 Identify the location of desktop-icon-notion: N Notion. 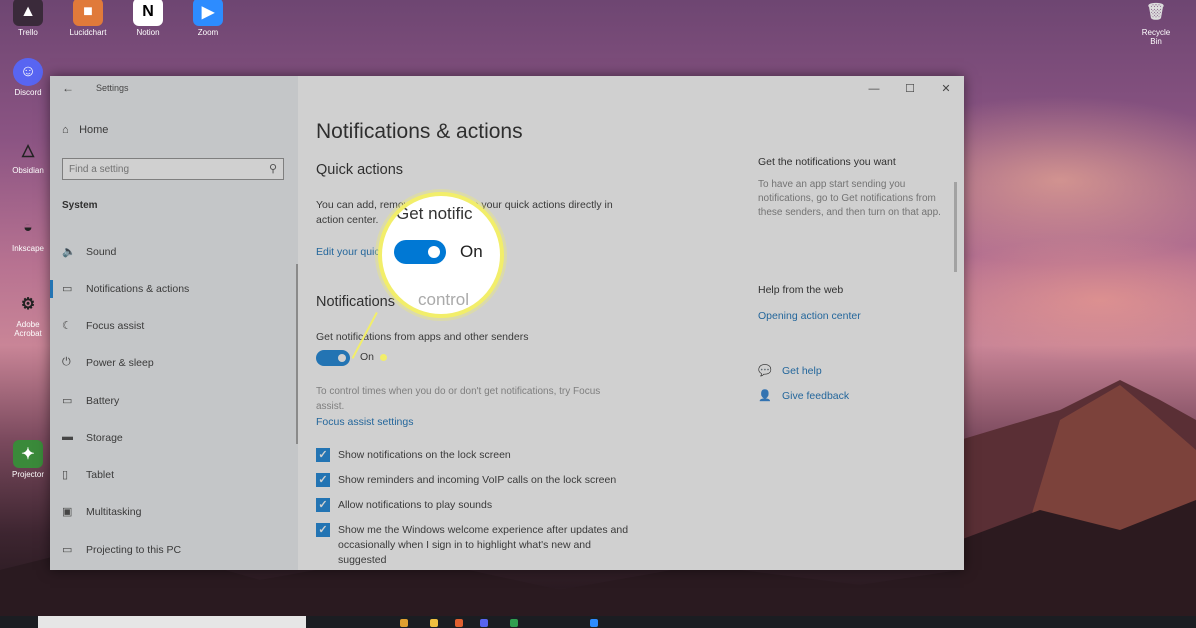
(148, 18).